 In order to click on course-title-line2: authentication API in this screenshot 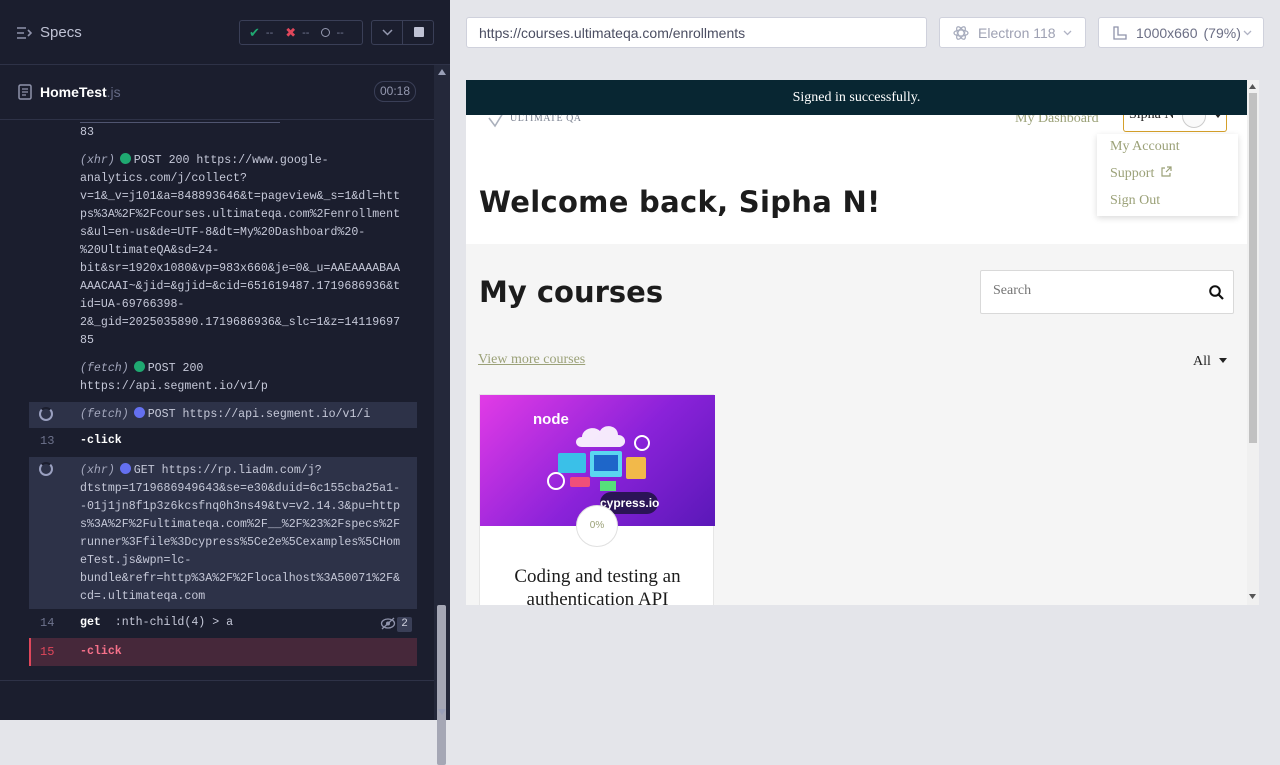, I will do `click(597, 597)`.